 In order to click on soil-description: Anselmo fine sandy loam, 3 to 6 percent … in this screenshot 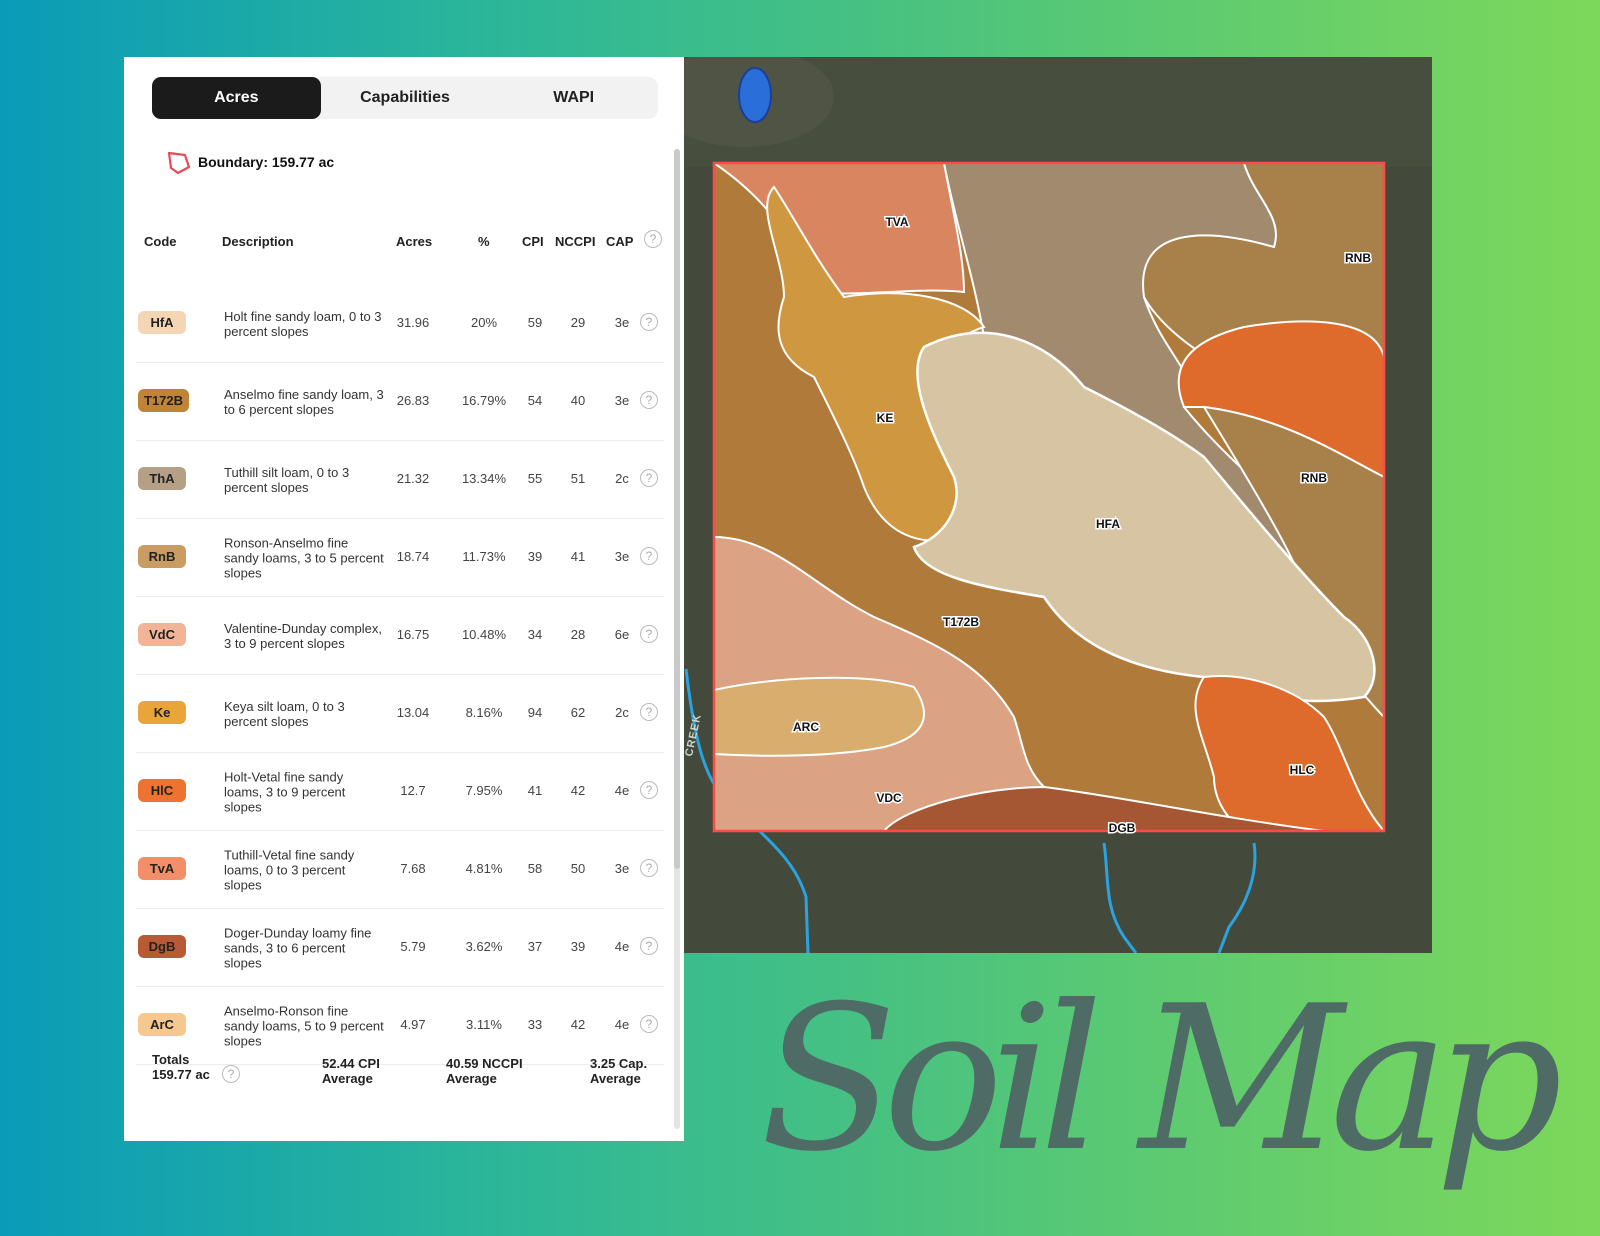, I will do `click(304, 401)`.